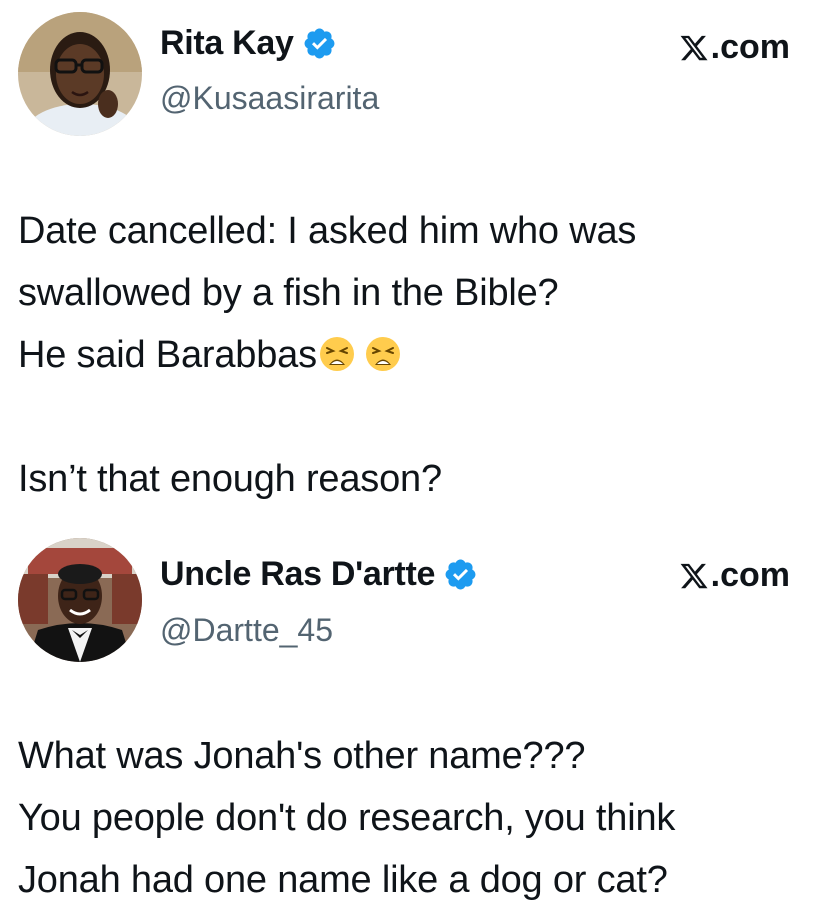  What do you see at coordinates (327, 231) in the screenshot?
I see `tweet-line: Date cancelled: I asked him who was` at bounding box center [327, 231].